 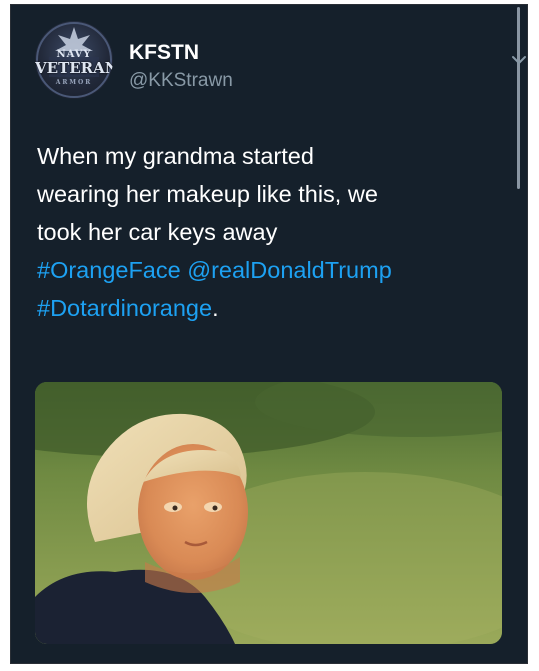 What do you see at coordinates (279, 59) in the screenshot?
I see `tweet-header: NAVY VETERAN ARMOR KFSTN @KKStrawn` at bounding box center [279, 59].